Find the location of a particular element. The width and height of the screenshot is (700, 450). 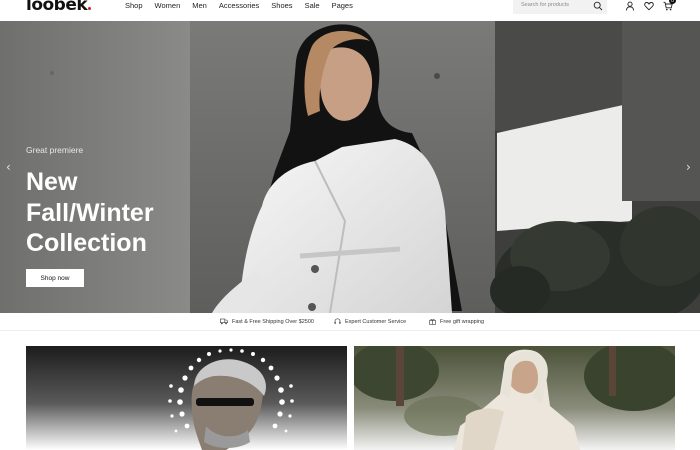

search-box is located at coordinates (560, 7).